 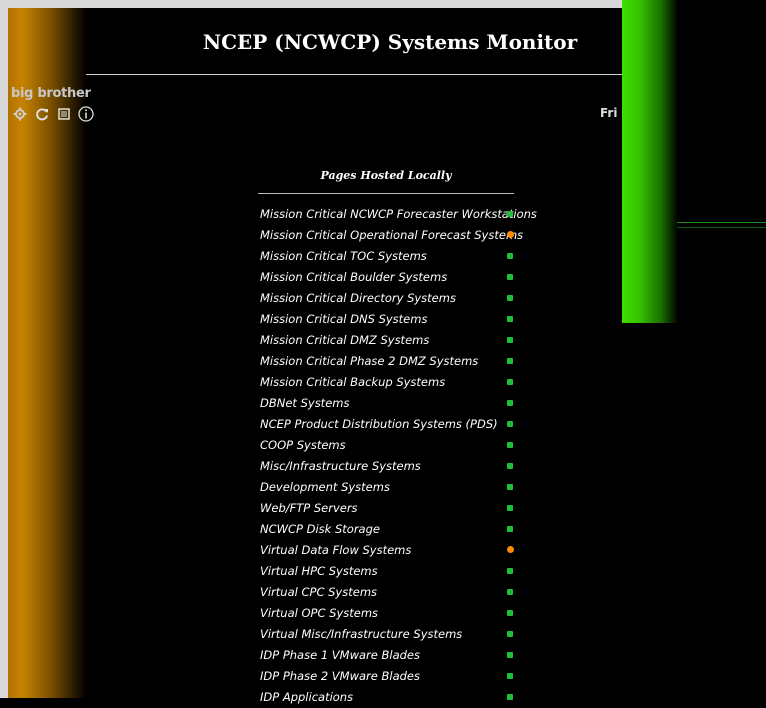 I want to click on brand-label: big brother, so click(x=51, y=93).